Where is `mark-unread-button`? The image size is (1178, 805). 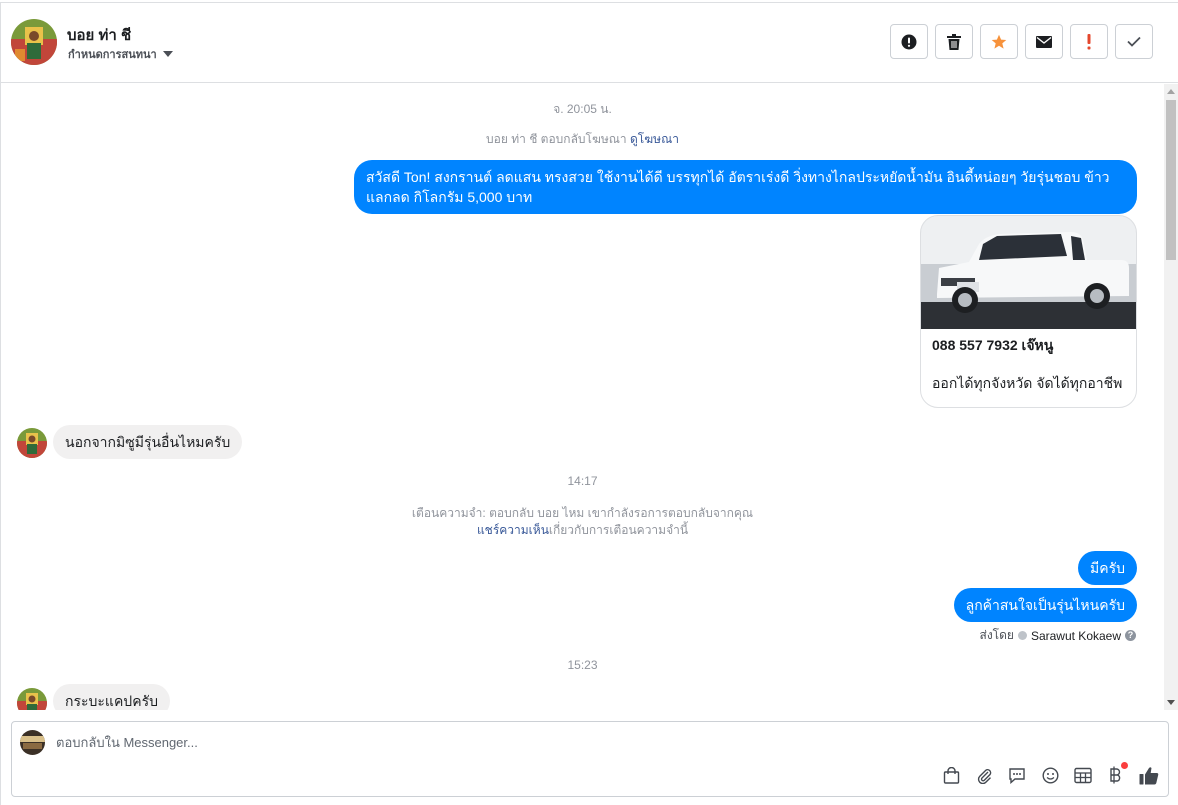 mark-unread-button is located at coordinates (1044, 41).